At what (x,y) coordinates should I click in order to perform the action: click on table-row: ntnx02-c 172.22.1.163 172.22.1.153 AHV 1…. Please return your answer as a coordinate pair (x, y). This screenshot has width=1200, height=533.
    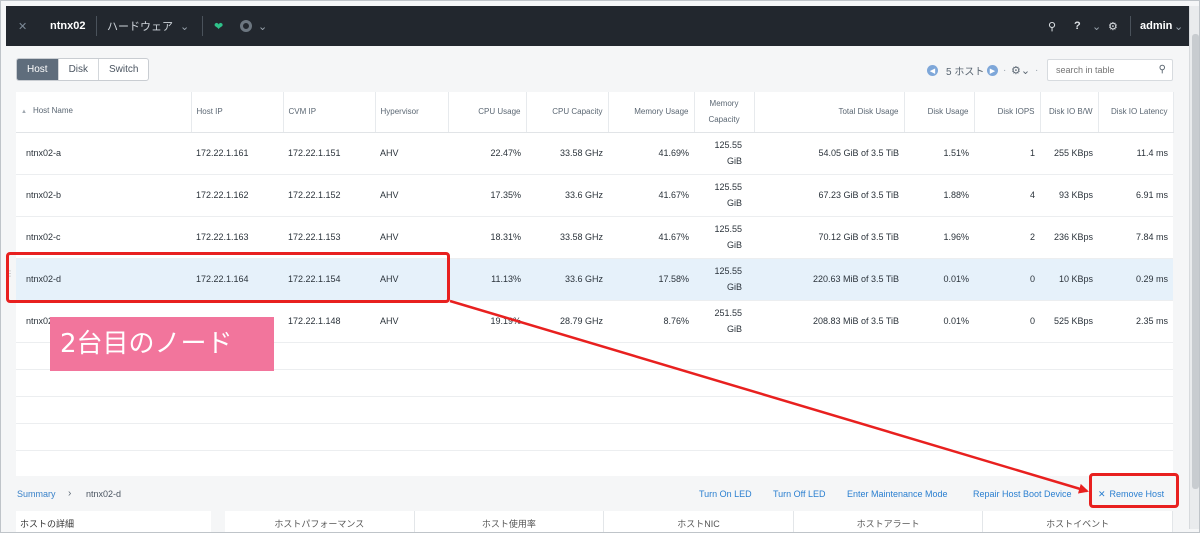
    Looking at the image, I should click on (594, 237).